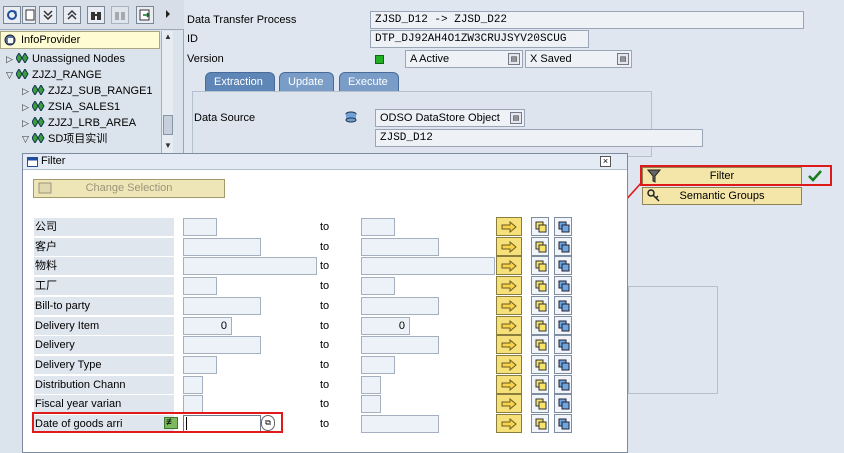  What do you see at coordinates (306, 81) in the screenshot?
I see `tab-update: Update` at bounding box center [306, 81].